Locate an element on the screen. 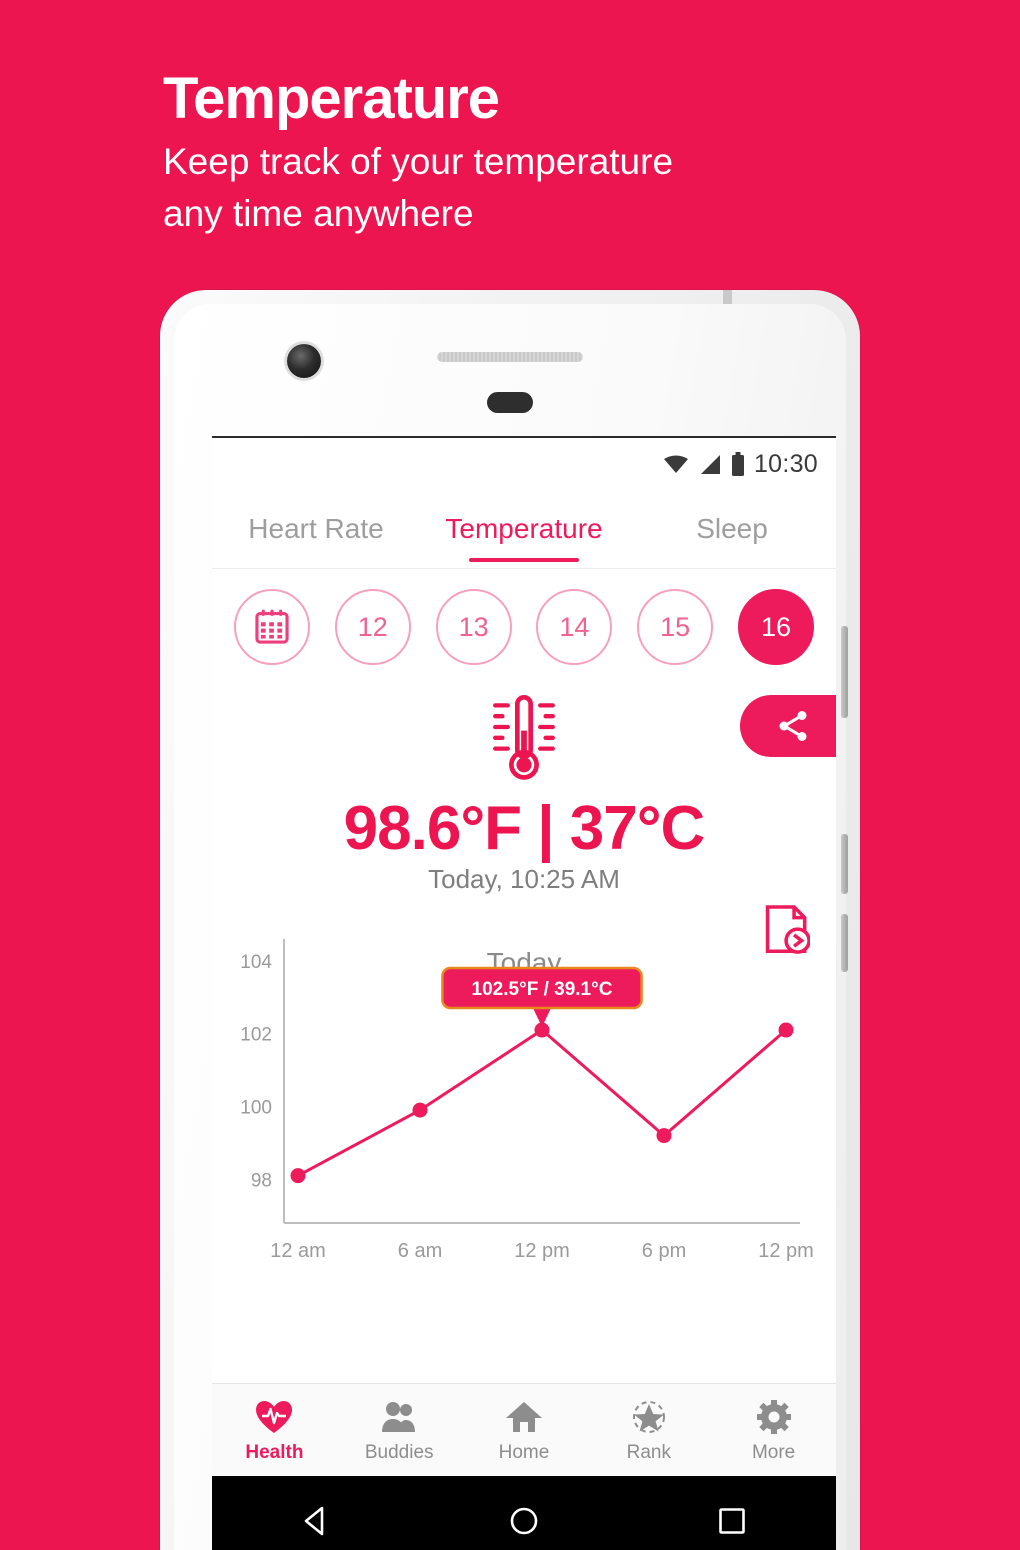  x-tick-2: 12 pm is located at coordinates (542, 1251).